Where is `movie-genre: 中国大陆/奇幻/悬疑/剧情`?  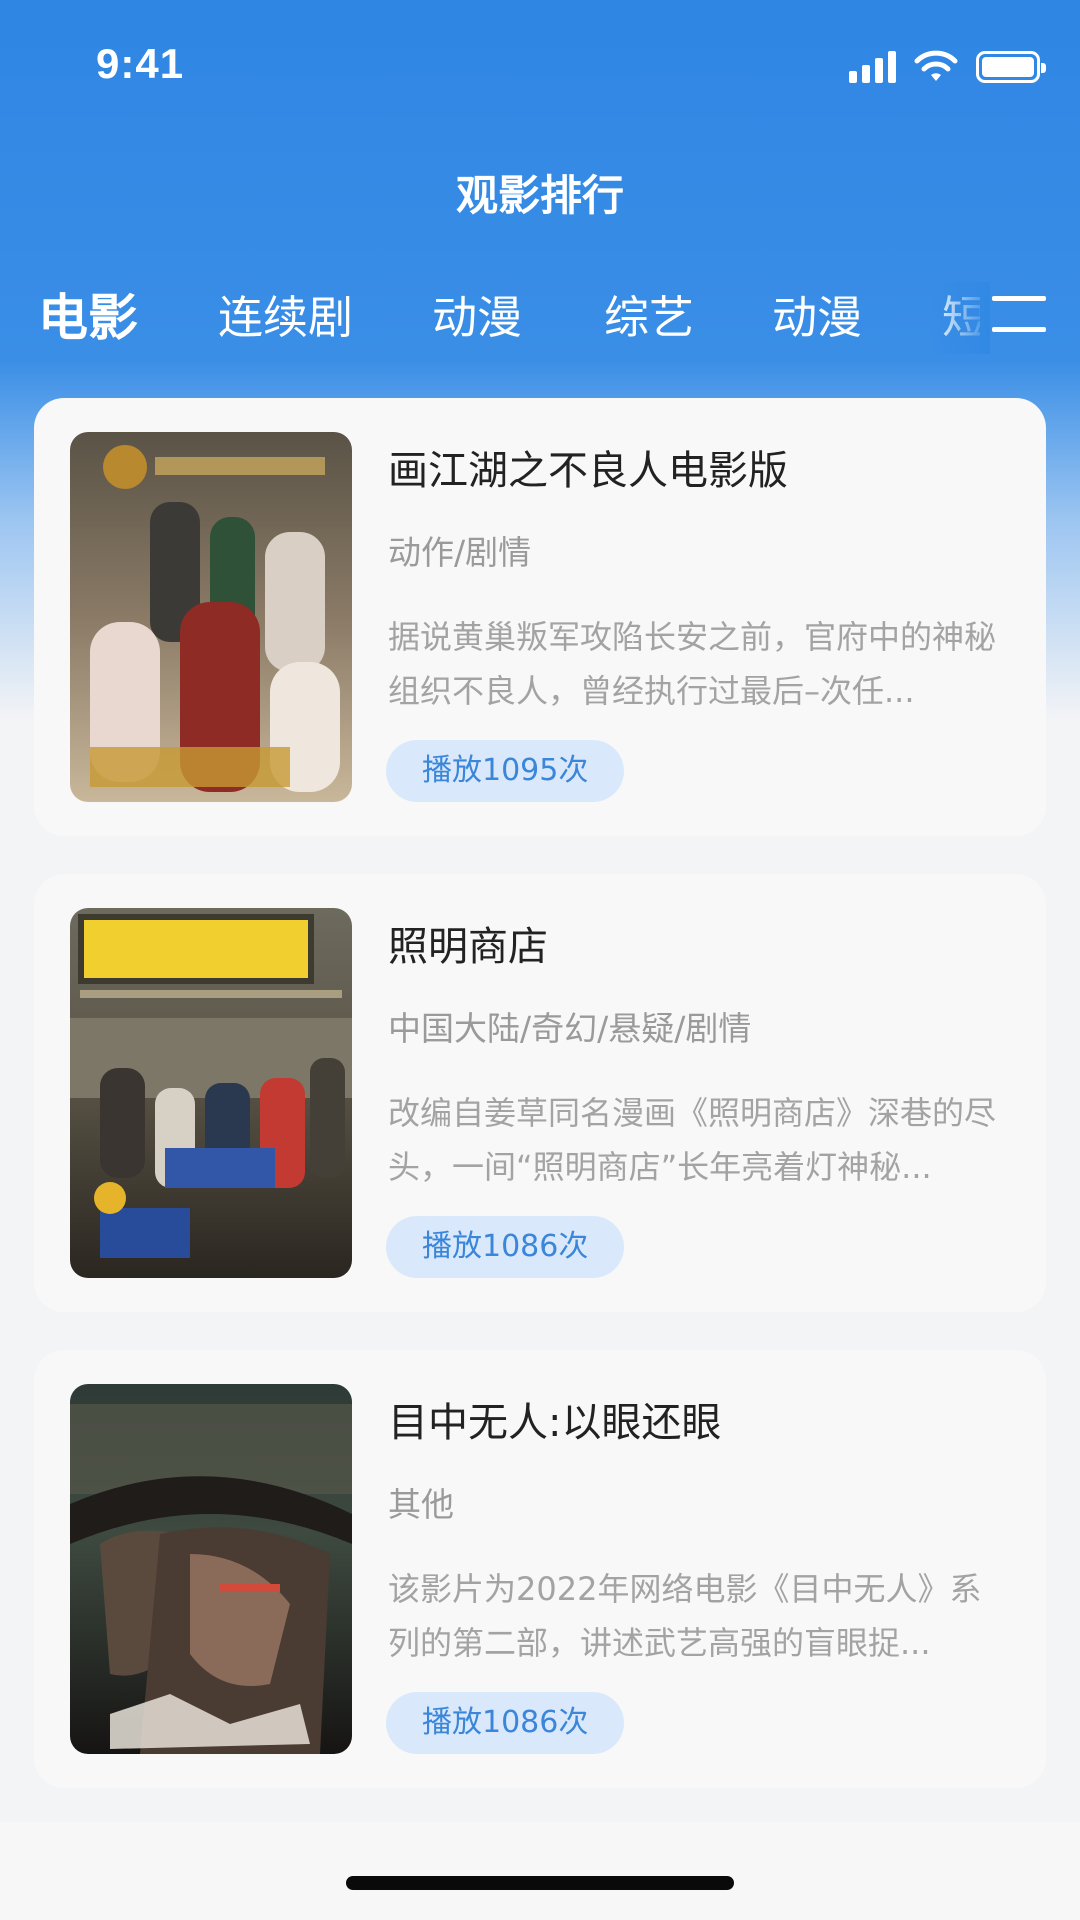 movie-genre: 中国大陆/奇幻/悬疑/剧情 is located at coordinates (570, 1028).